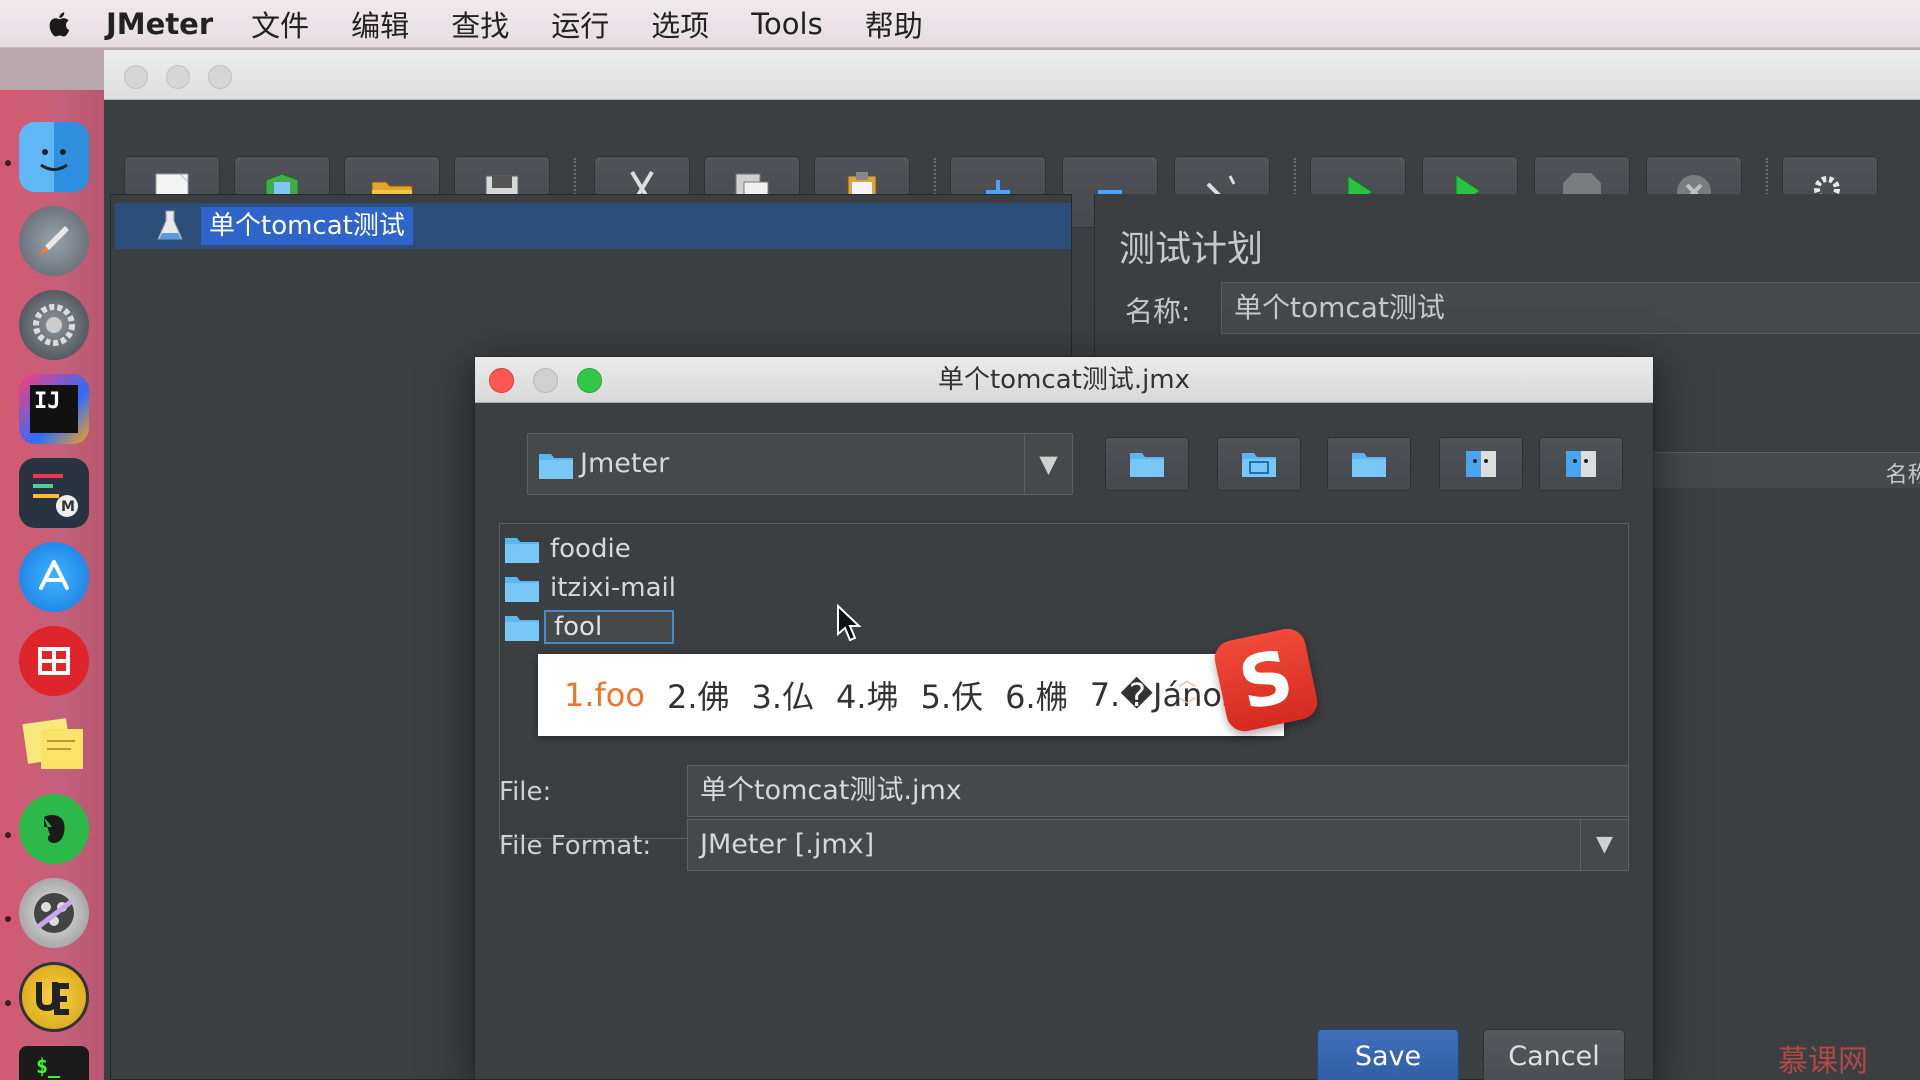 The height and width of the screenshot is (1080, 1920). What do you see at coordinates (1554, 1054) in the screenshot?
I see `cancel-button: Cancel` at bounding box center [1554, 1054].